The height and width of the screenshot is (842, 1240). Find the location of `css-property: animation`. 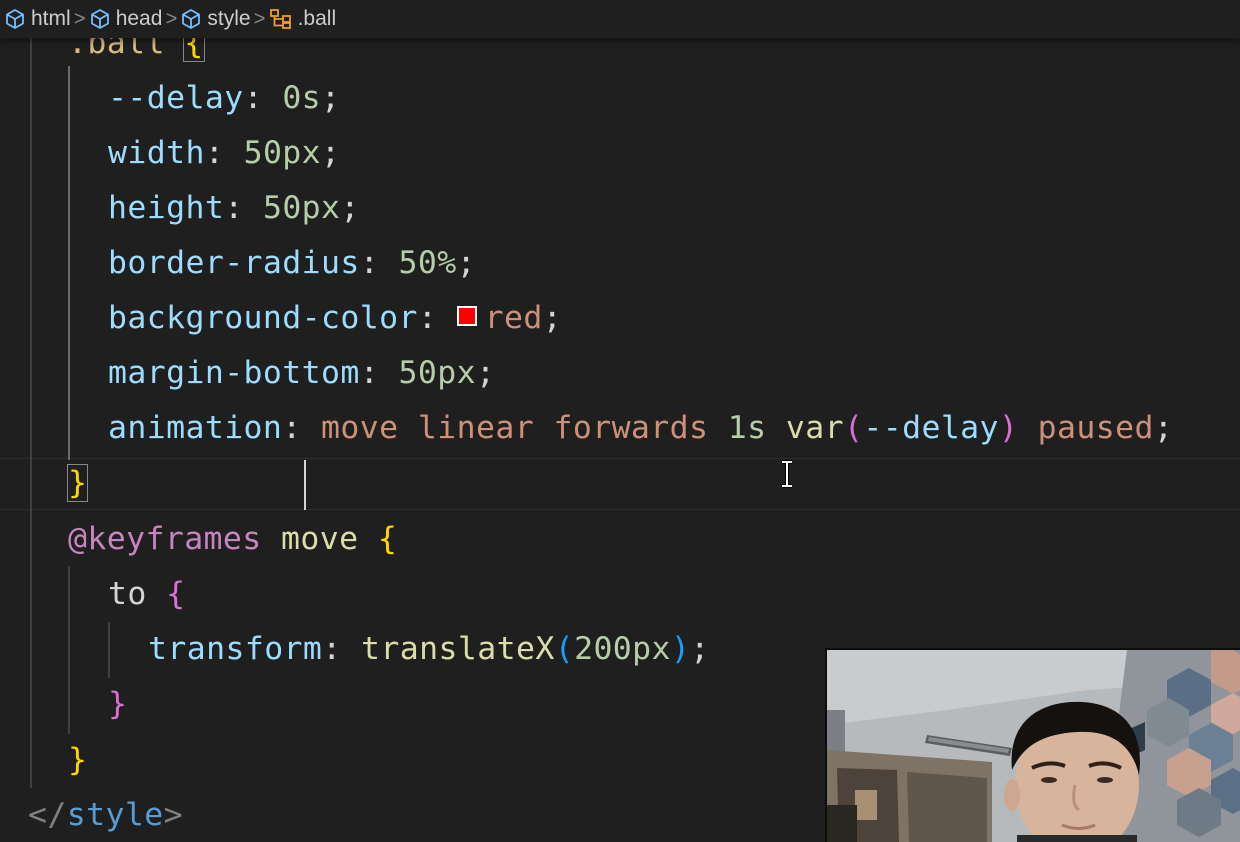

css-property: animation is located at coordinates (195, 428).